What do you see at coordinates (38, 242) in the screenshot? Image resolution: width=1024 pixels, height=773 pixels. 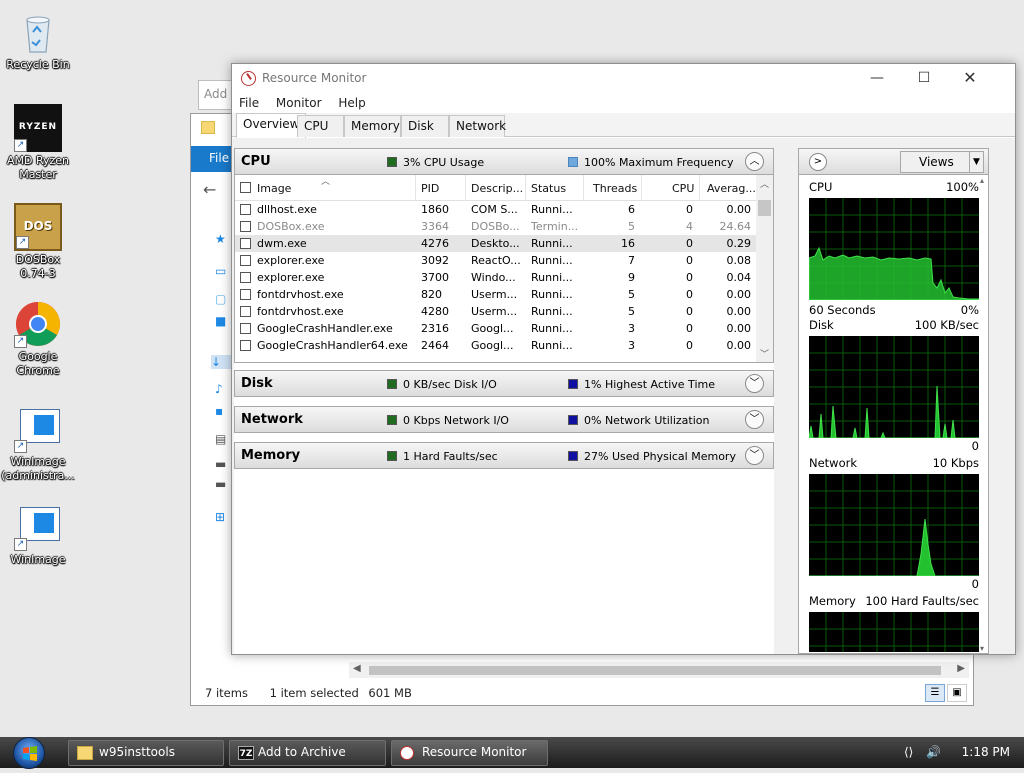 I see `desktop-icon-dosbox: DOS ↗ DOSBox 0.74-3` at bounding box center [38, 242].